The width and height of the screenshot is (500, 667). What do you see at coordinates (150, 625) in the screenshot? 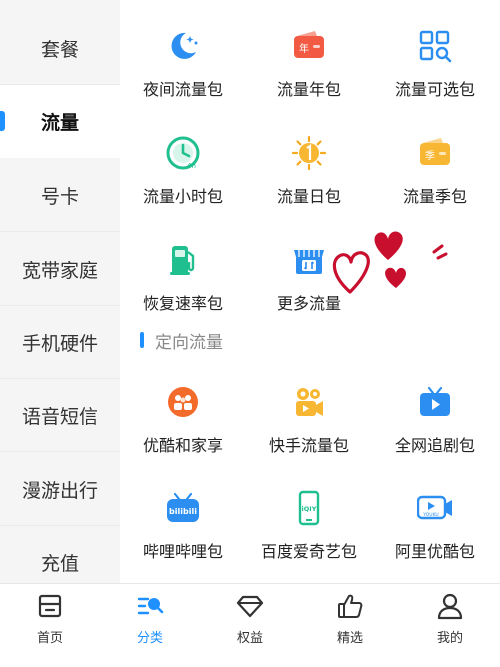
I see `tab-category: 分类` at bounding box center [150, 625].